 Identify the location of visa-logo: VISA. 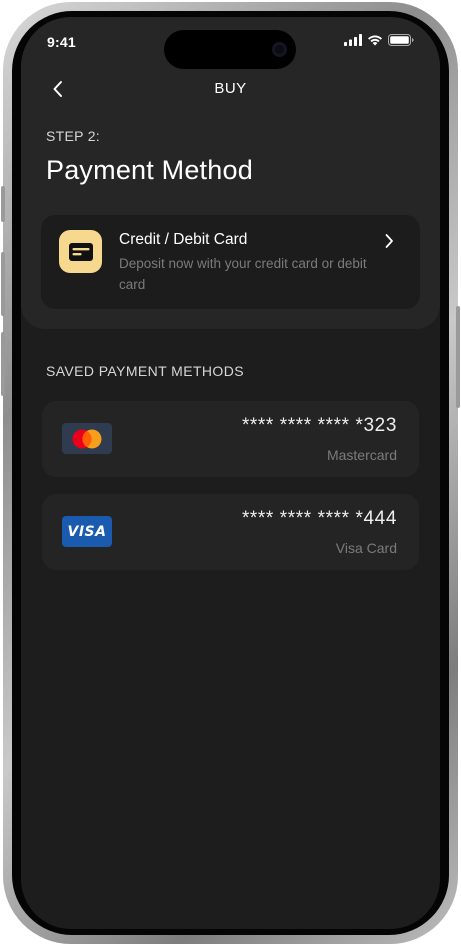
(87, 531).